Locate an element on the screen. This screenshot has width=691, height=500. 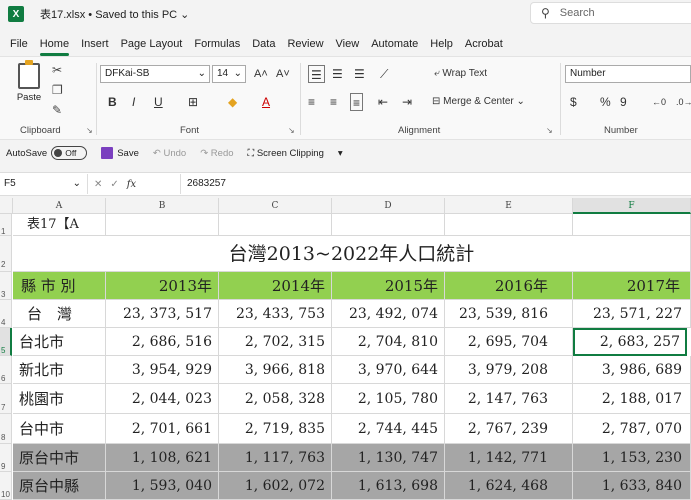
column-header-a: A is located at coordinates (59, 206).